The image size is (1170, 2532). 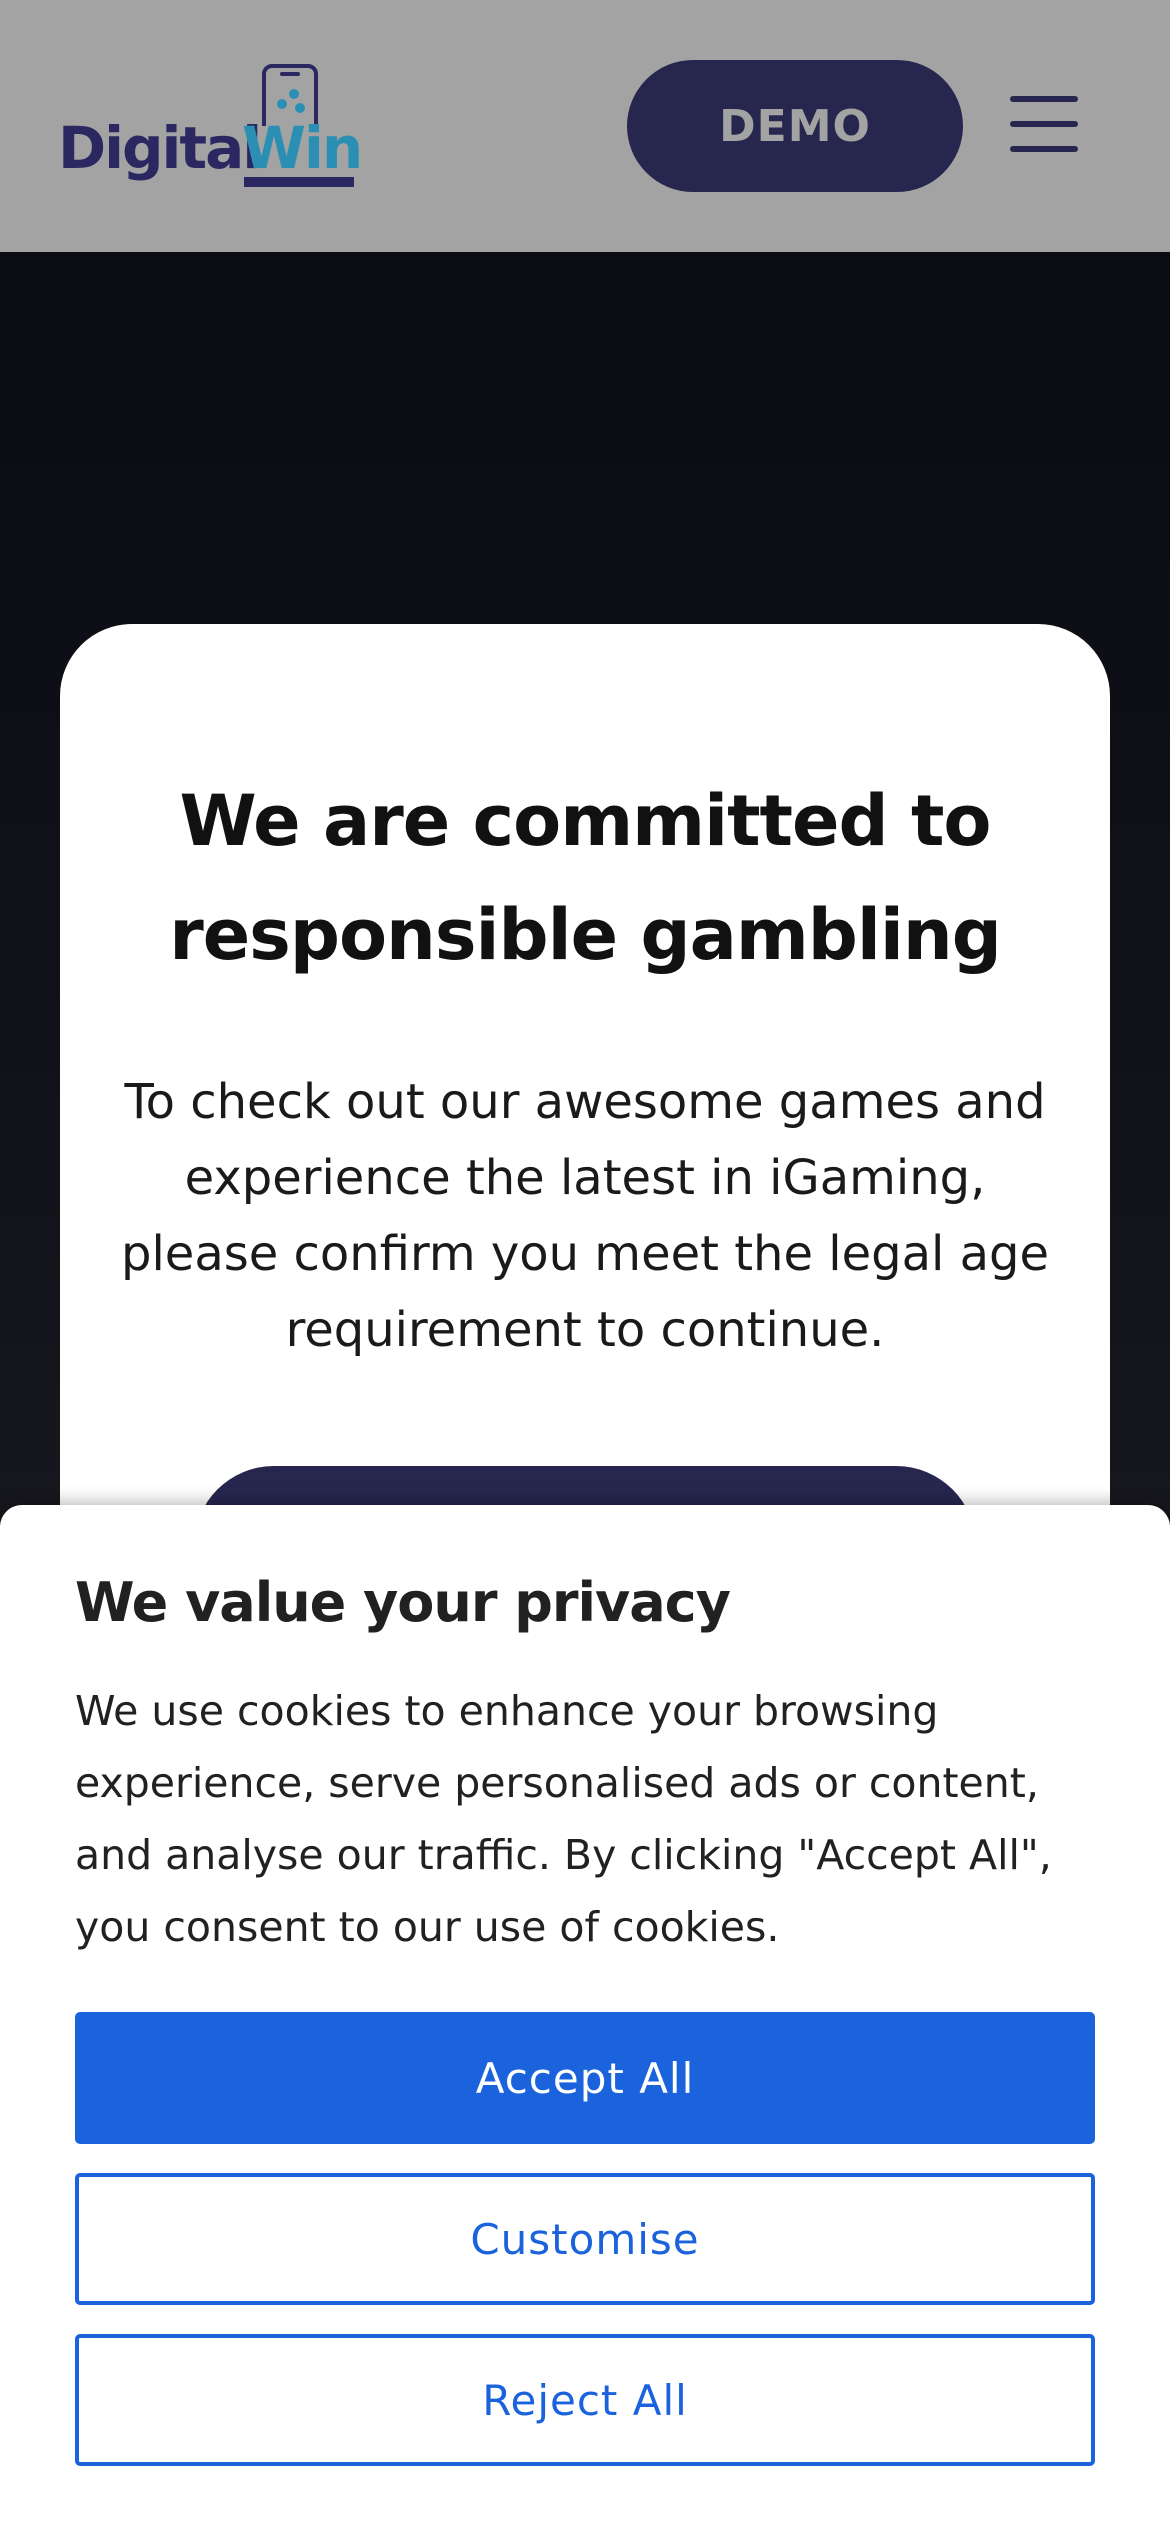 I want to click on digitalwin-logo: Digital Win, so click(x=209, y=127).